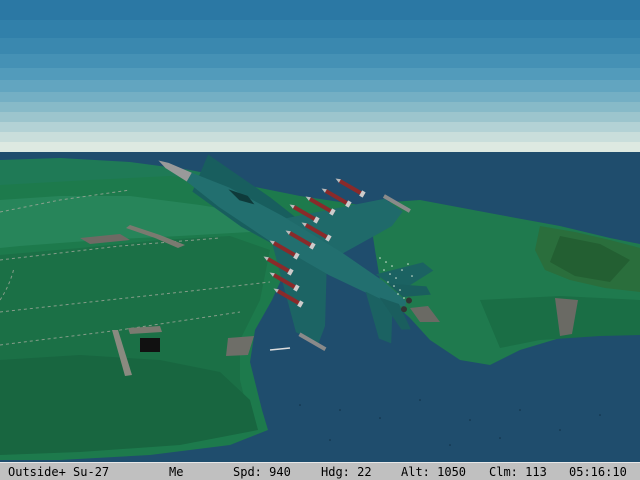 The width and height of the screenshot is (640, 480). Describe the element at coordinates (176, 472) in the screenshot. I see `pilot-label: Me` at that location.